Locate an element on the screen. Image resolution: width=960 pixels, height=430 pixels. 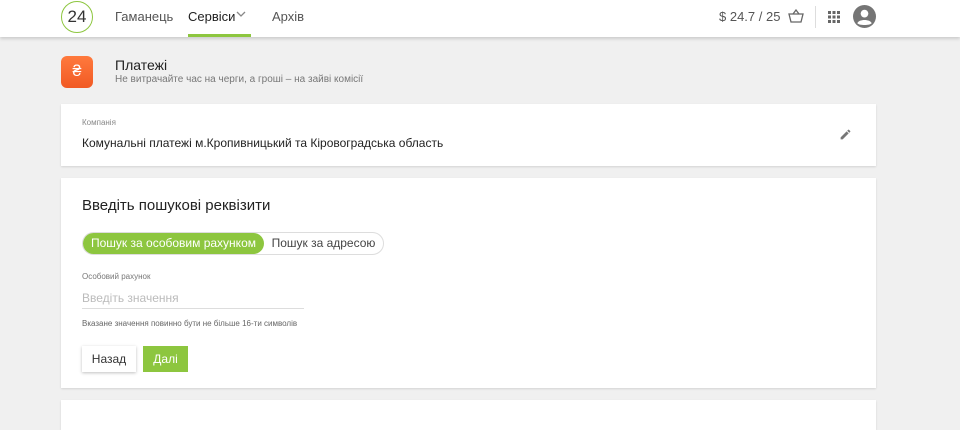
search-heading: Введіть пошукові реквізити is located at coordinates (176, 205).